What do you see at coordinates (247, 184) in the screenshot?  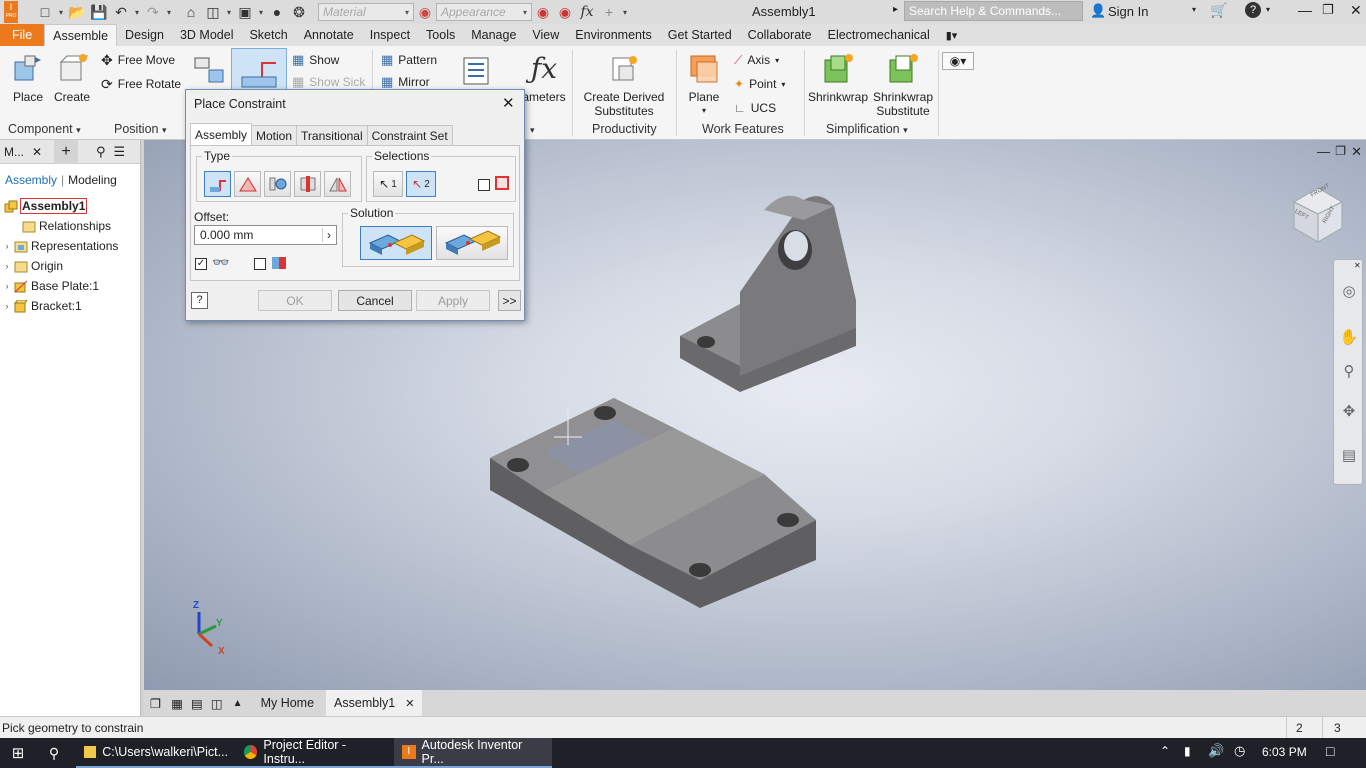 I see `angle-constraint-button` at bounding box center [247, 184].